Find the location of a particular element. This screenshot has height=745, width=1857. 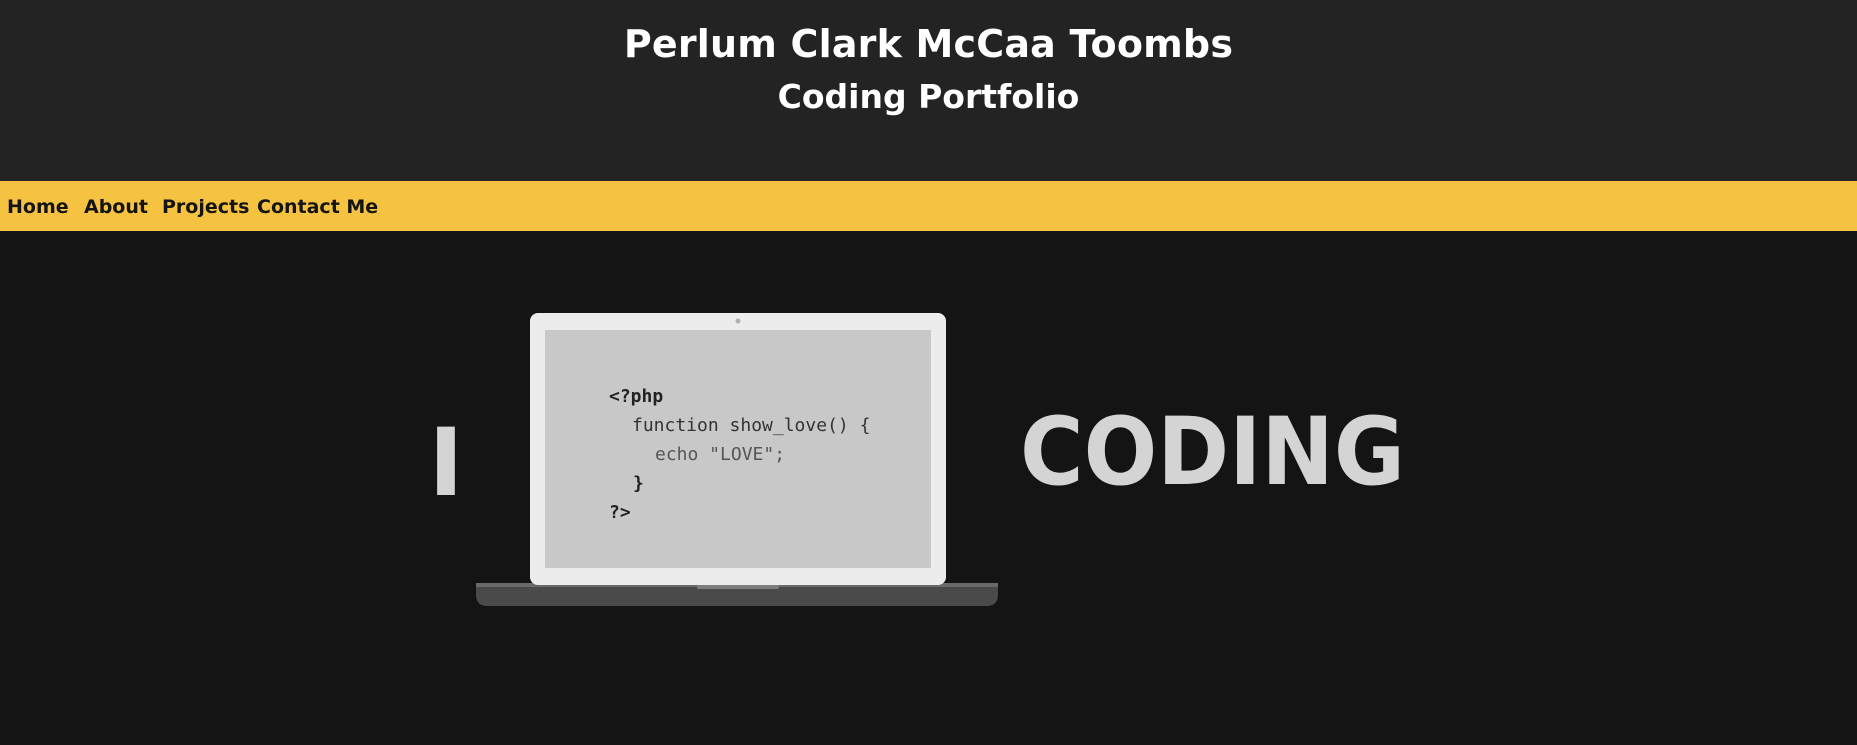

code-line-5: ?> is located at coordinates (620, 512).